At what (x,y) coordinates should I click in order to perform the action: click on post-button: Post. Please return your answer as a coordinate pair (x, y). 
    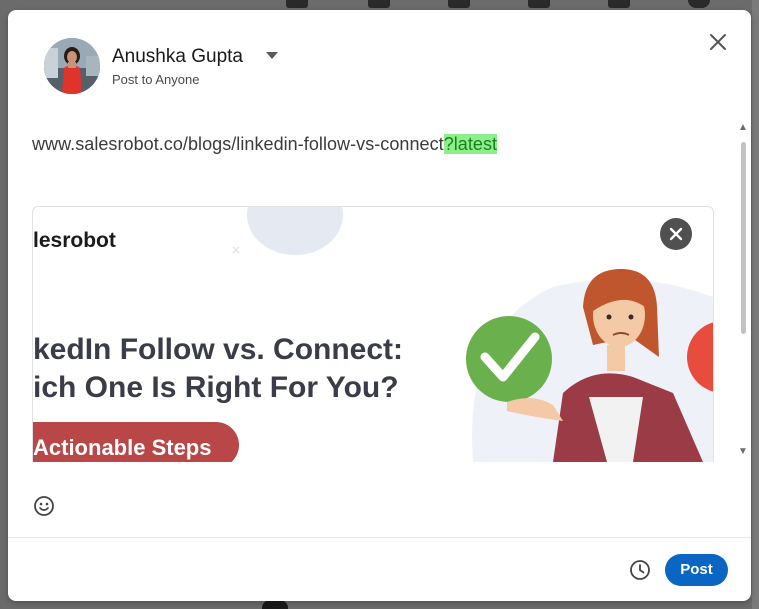
    Looking at the image, I should click on (696, 570).